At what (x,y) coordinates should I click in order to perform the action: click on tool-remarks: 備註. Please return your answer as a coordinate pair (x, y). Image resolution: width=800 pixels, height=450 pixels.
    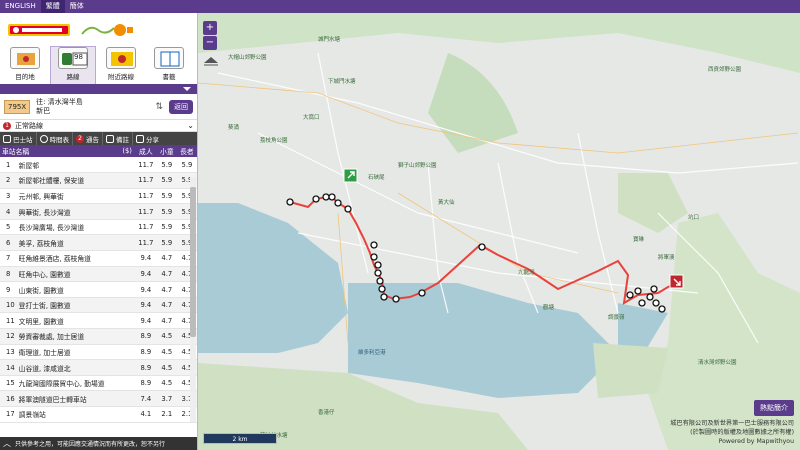
    Looking at the image, I should click on (118, 138).